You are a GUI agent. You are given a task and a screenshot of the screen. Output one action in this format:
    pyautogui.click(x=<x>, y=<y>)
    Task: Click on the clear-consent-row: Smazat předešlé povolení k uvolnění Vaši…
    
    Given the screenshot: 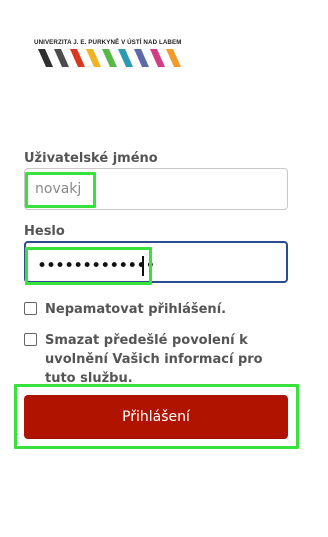 What is the action you would take?
    pyautogui.click(x=159, y=359)
    